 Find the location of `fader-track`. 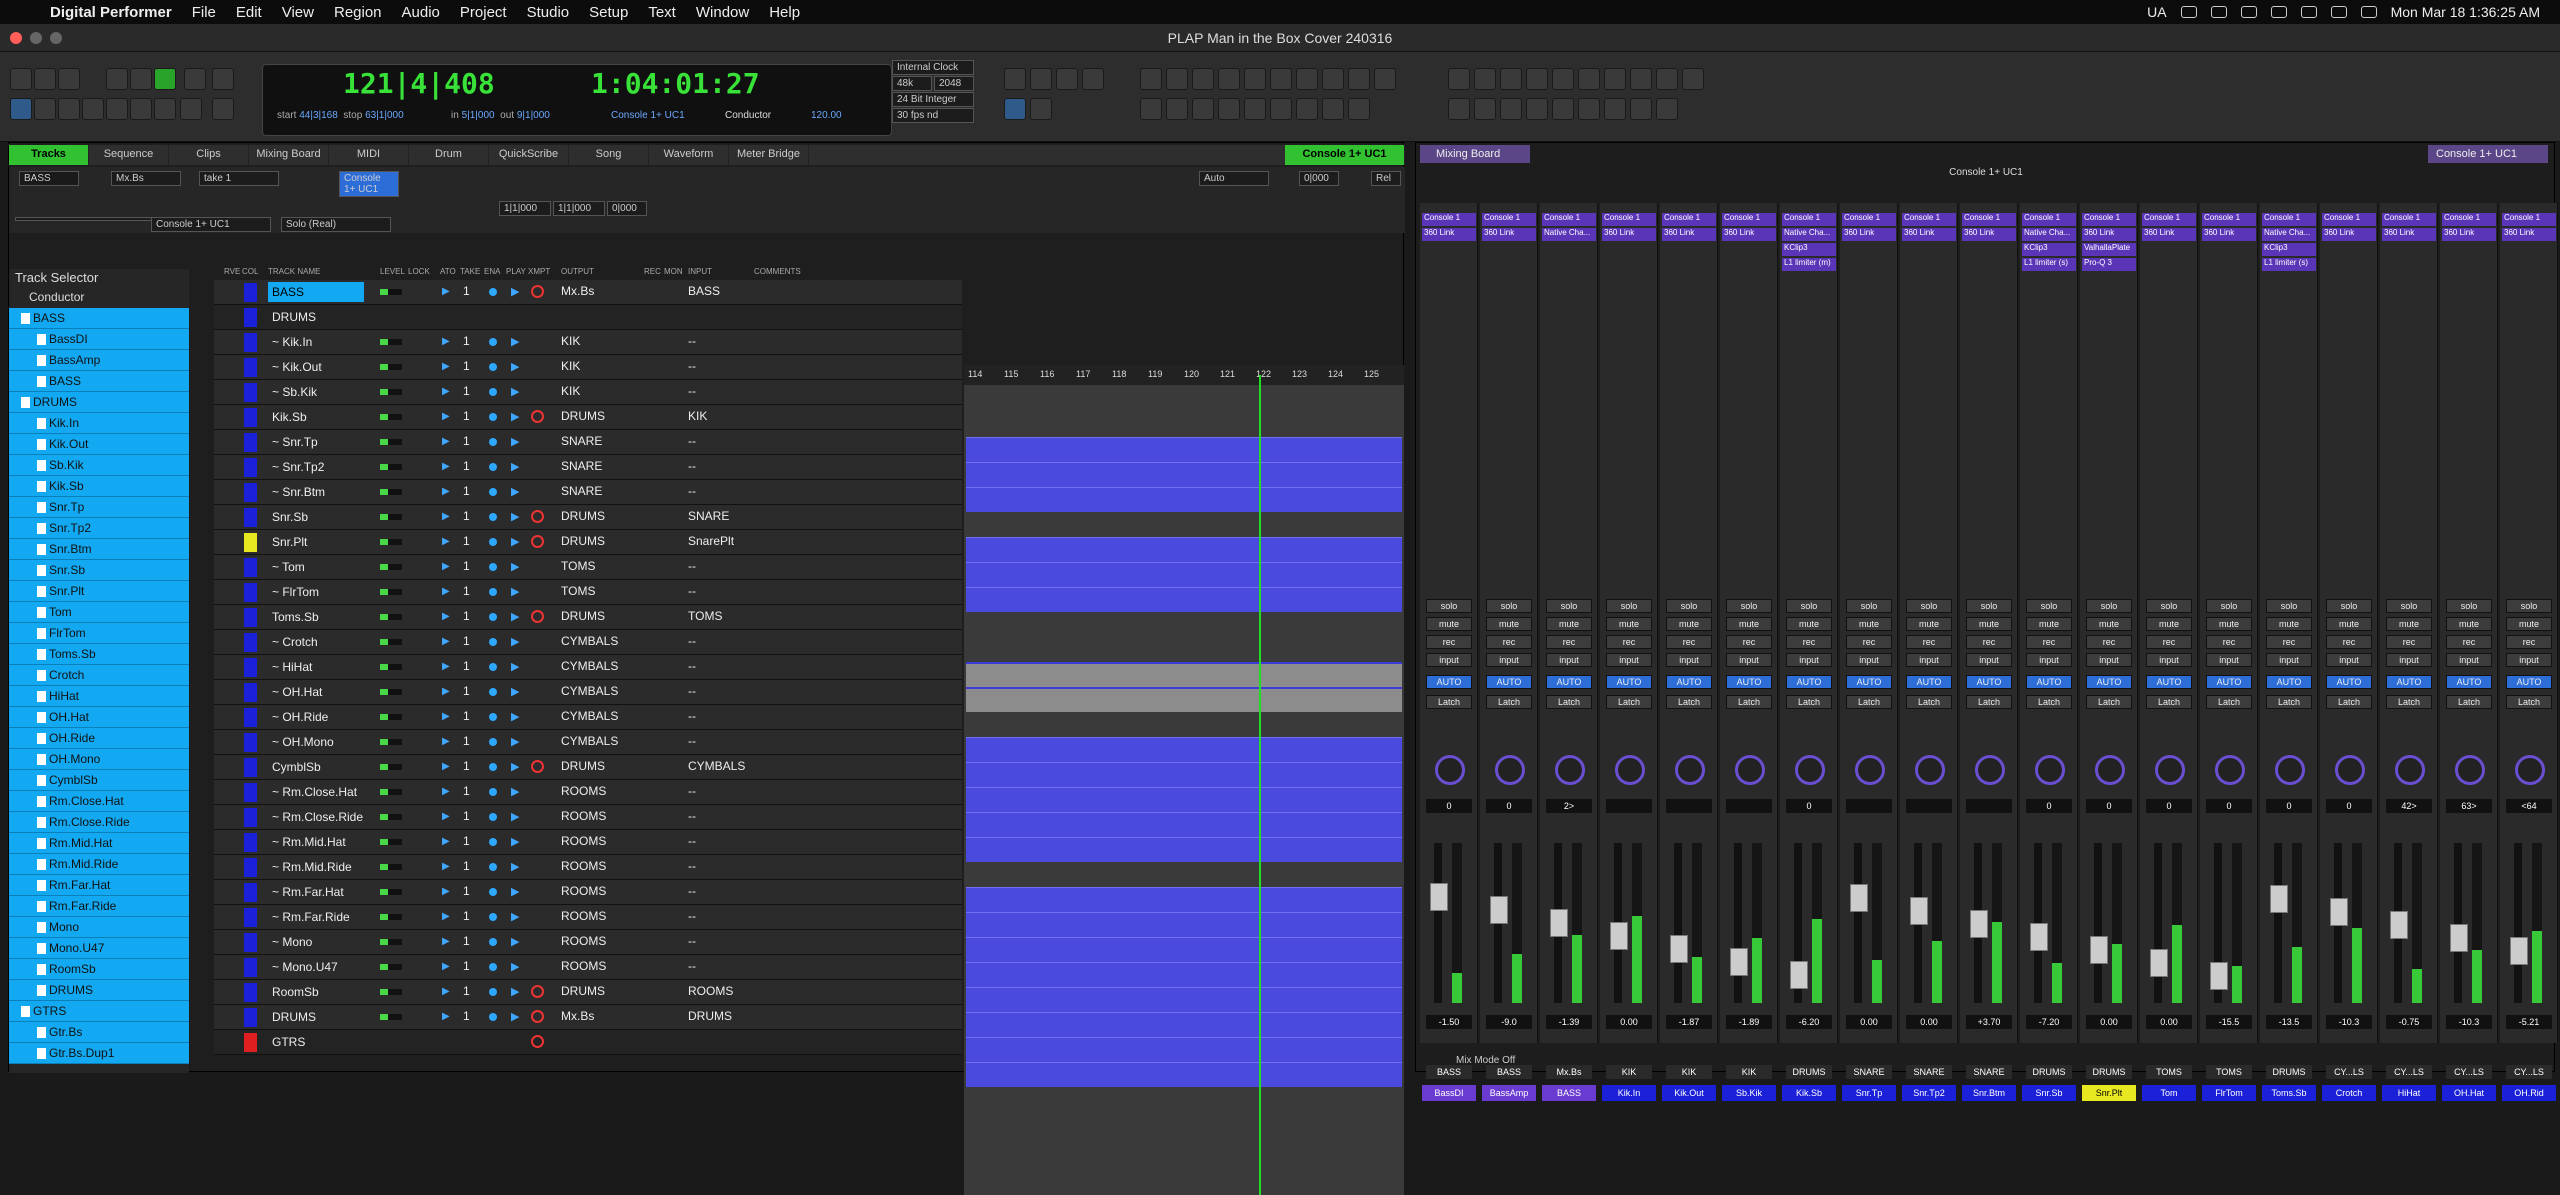

fader-track is located at coordinates (1438, 923).